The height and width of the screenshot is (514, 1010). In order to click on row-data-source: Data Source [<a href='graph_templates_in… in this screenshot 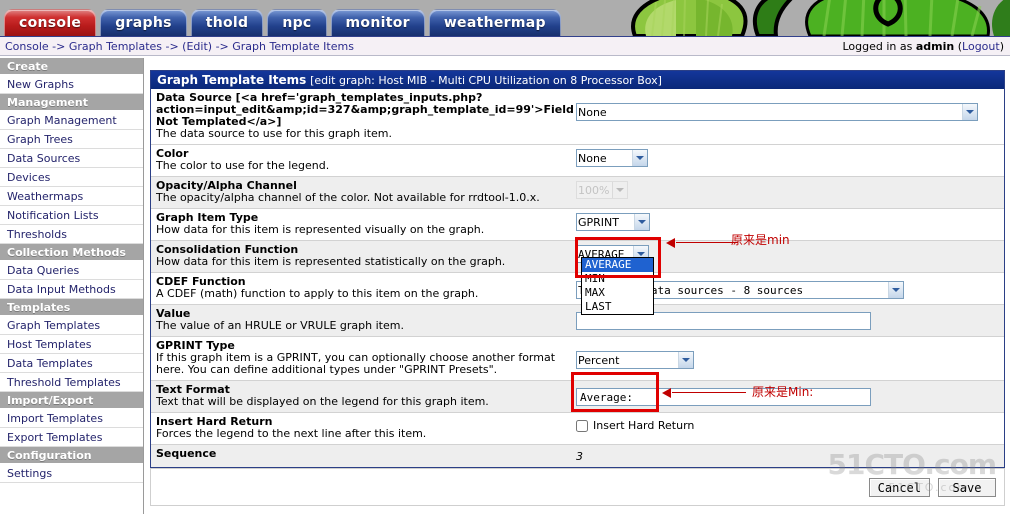, I will do `click(577, 117)`.